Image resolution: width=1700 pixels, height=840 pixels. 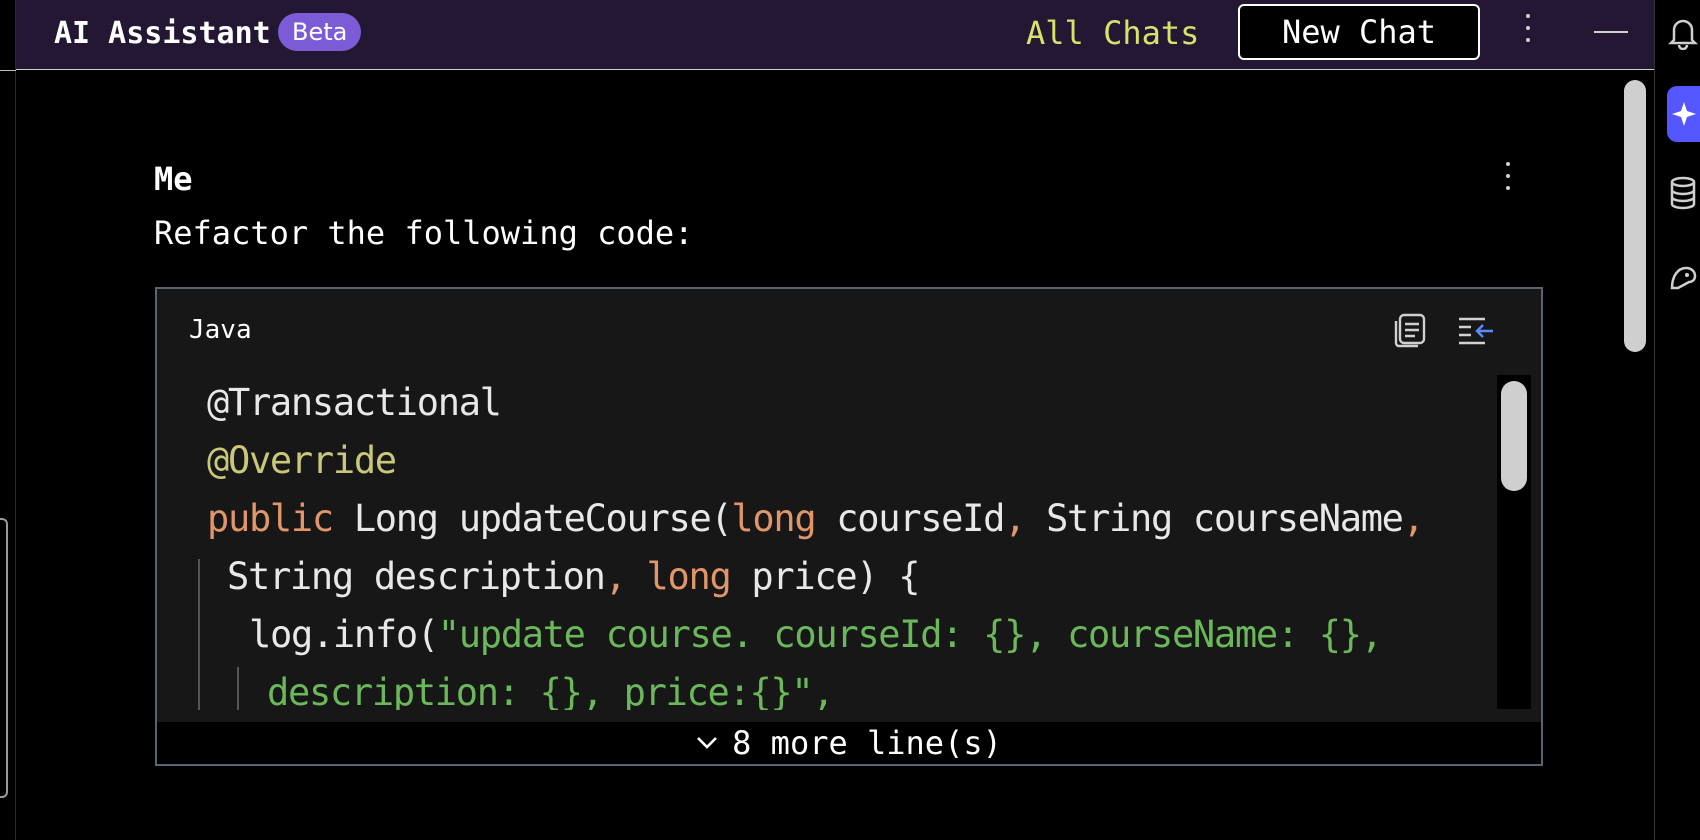 What do you see at coordinates (424, 233) in the screenshot?
I see `message-text: Refactor the following code:` at bounding box center [424, 233].